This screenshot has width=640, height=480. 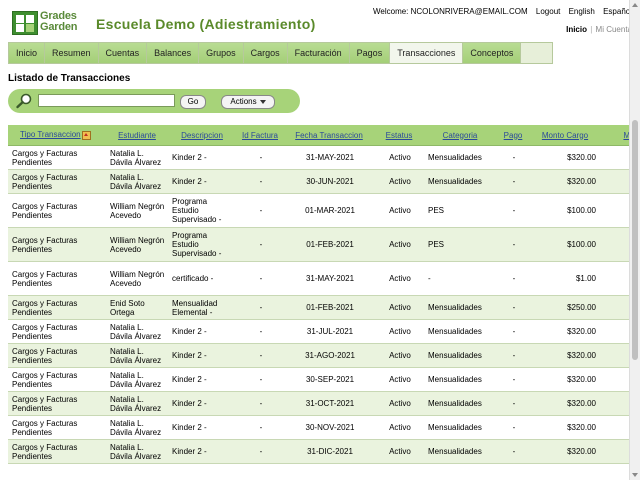 What do you see at coordinates (202, 135) in the screenshot?
I see `col-header-descripcion: Descripcion` at bounding box center [202, 135].